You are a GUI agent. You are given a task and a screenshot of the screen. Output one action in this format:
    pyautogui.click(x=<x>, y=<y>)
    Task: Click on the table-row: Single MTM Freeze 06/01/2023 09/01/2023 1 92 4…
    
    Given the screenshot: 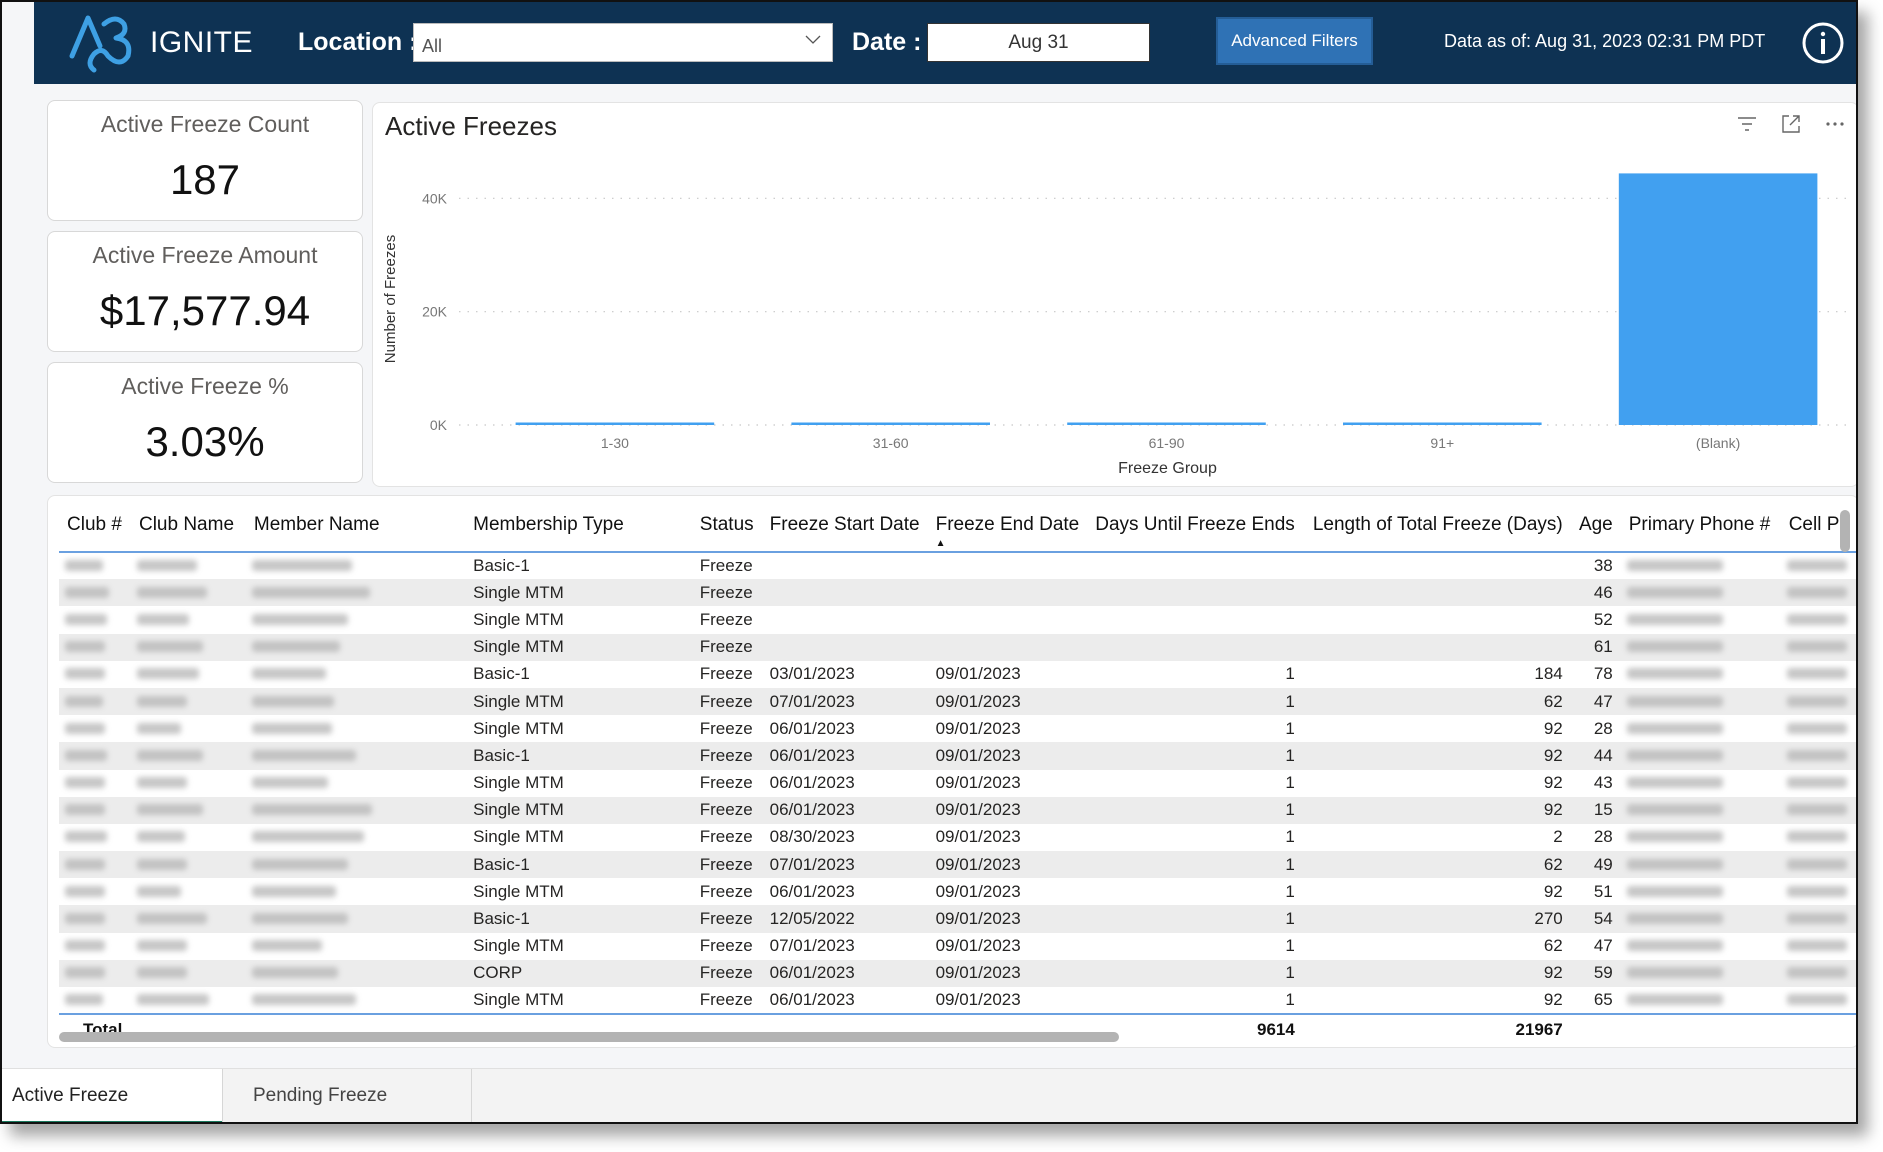 What is the action you would take?
    pyautogui.click(x=957, y=783)
    